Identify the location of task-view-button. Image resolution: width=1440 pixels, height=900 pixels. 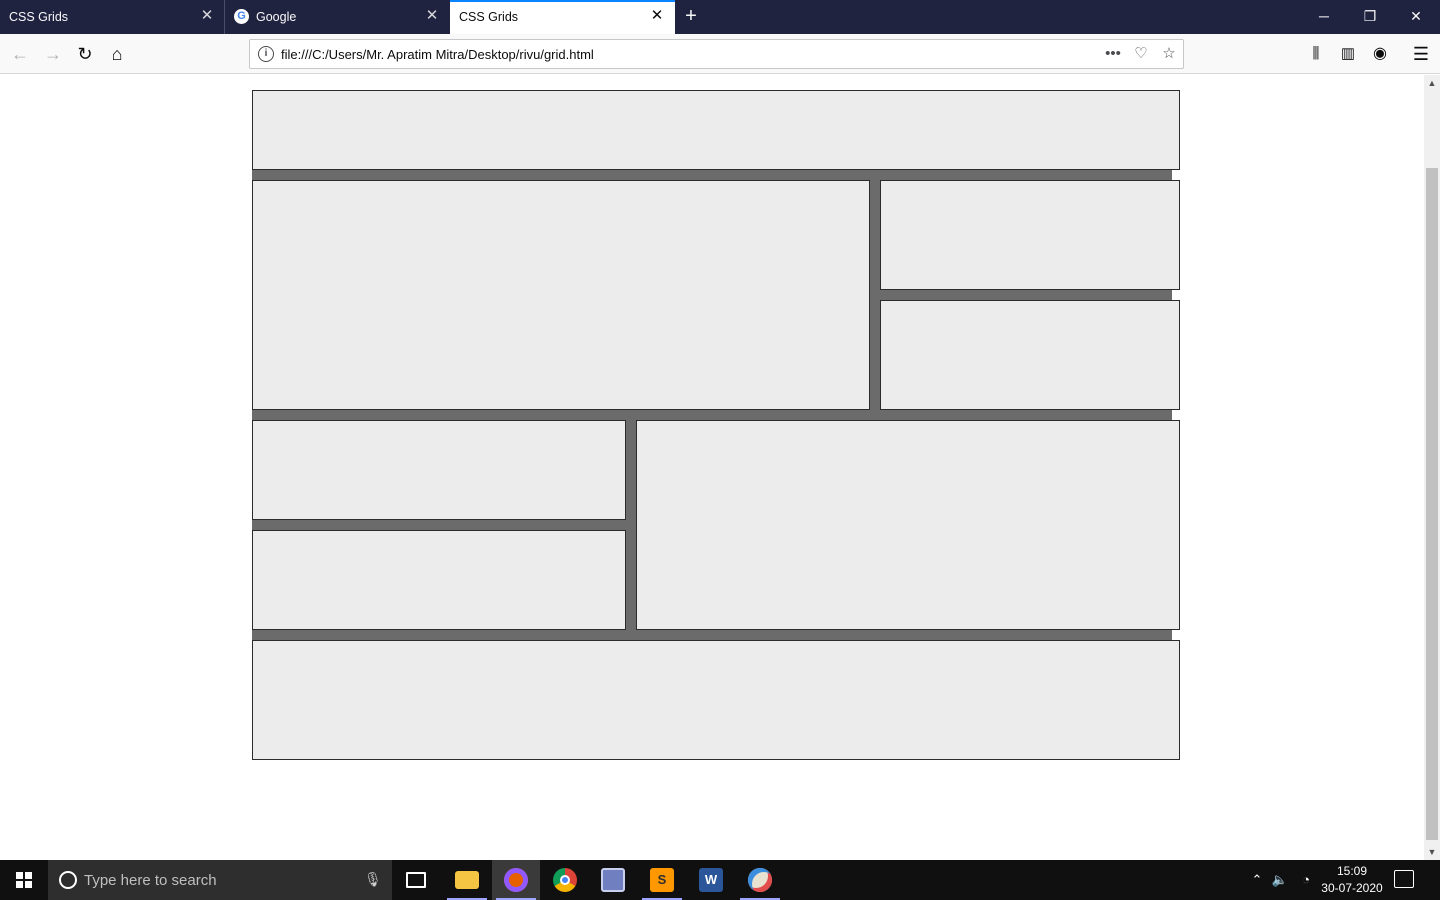
(416, 880).